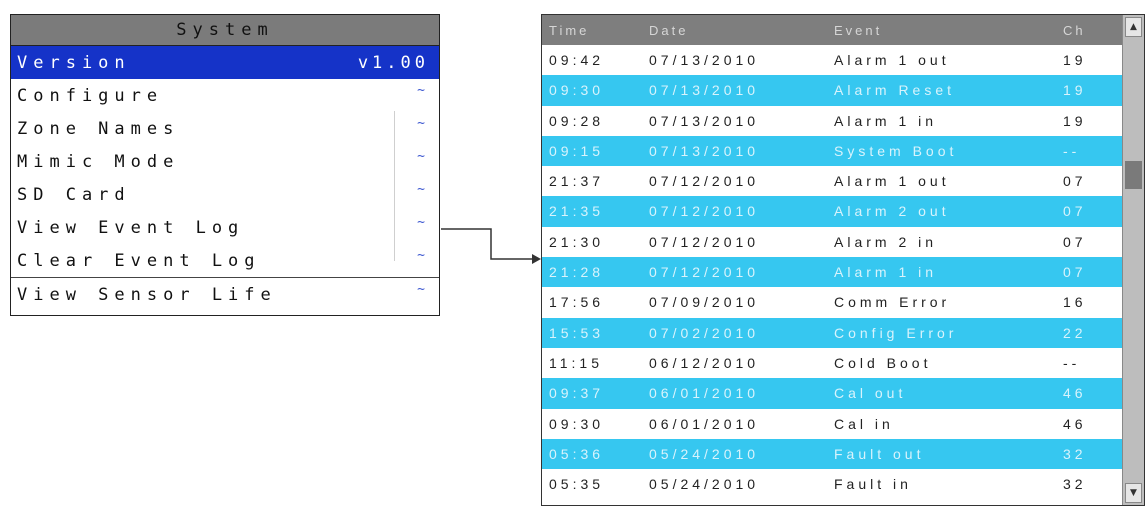 The width and height of the screenshot is (1146, 508). I want to click on event-time-cell: 09:37, so click(577, 393).